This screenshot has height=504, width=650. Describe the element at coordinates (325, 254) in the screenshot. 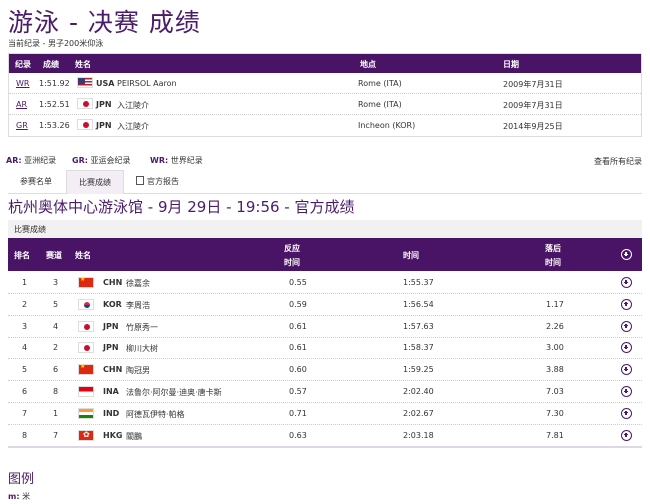

I see `results-table-header: 排名 赛道 姓名 反应 时间 时间 落后 时间` at that location.